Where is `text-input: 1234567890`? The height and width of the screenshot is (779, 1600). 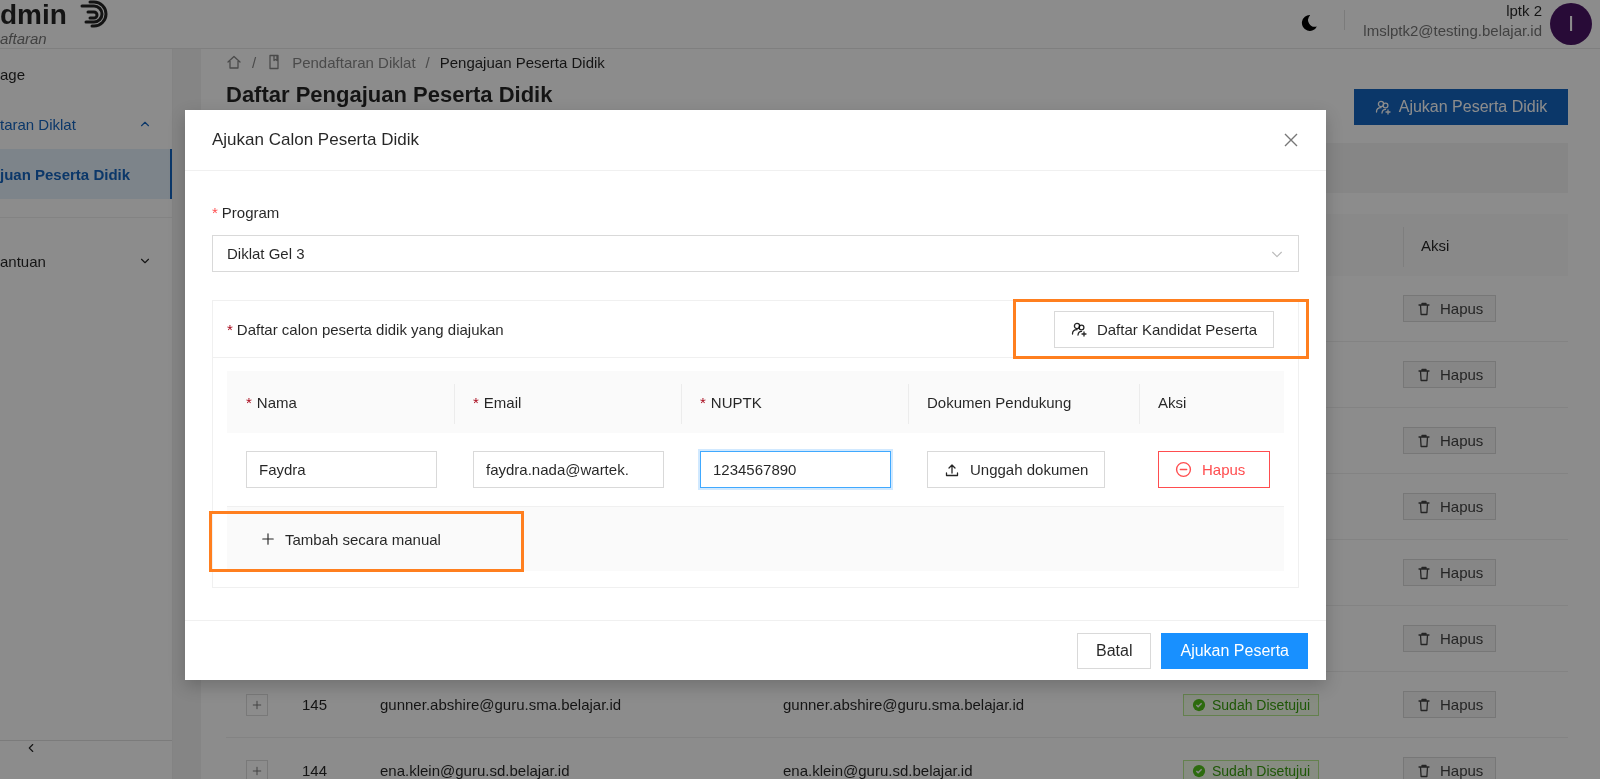
text-input: 1234567890 is located at coordinates (795, 469).